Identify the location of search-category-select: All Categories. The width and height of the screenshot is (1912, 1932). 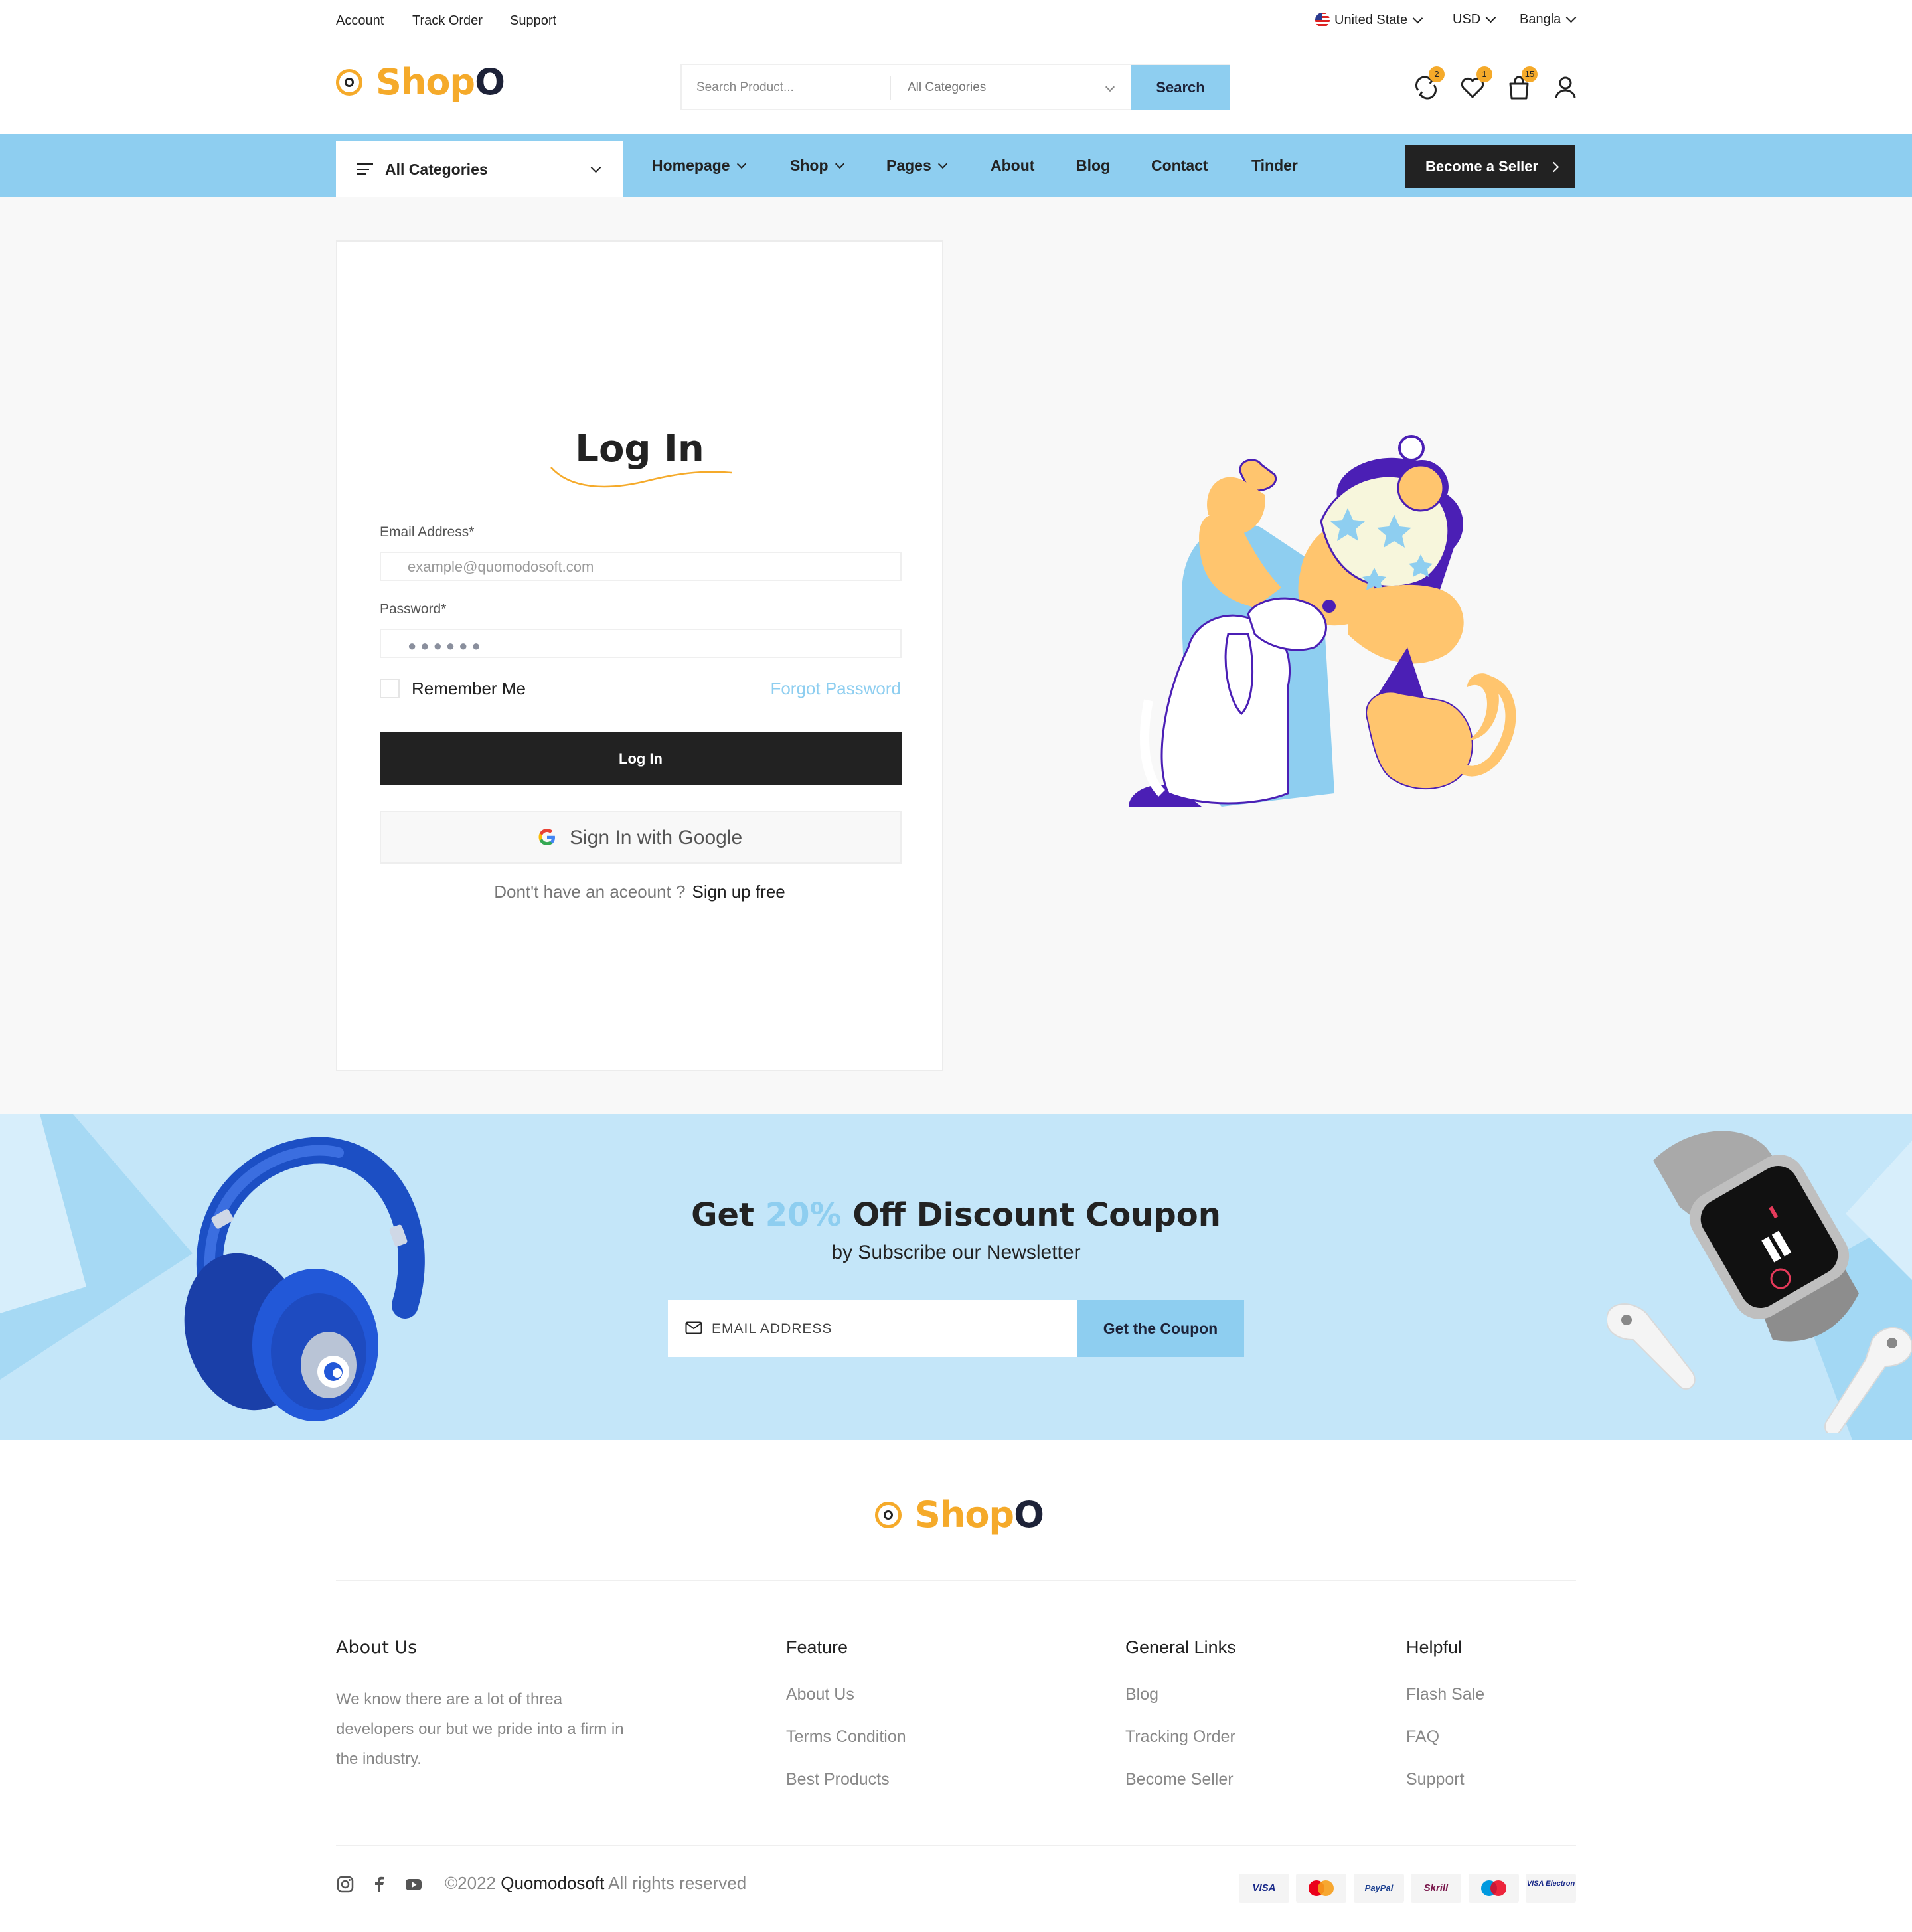
(947, 87).